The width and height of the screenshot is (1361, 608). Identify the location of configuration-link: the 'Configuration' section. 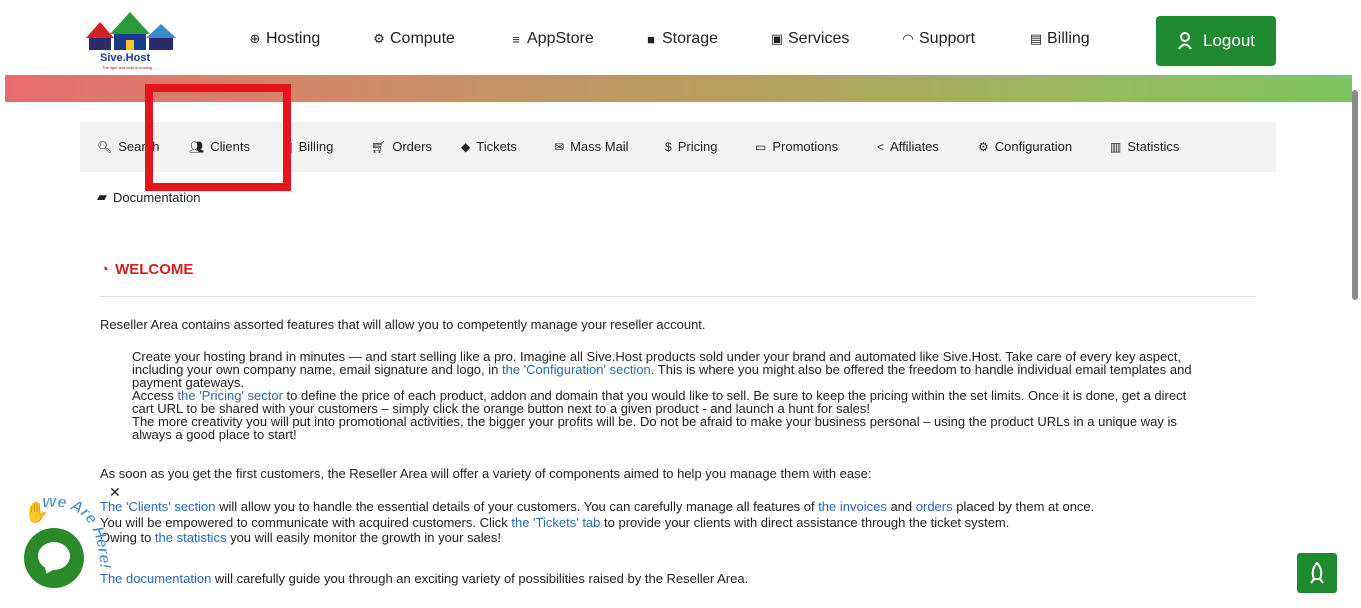
(576, 369).